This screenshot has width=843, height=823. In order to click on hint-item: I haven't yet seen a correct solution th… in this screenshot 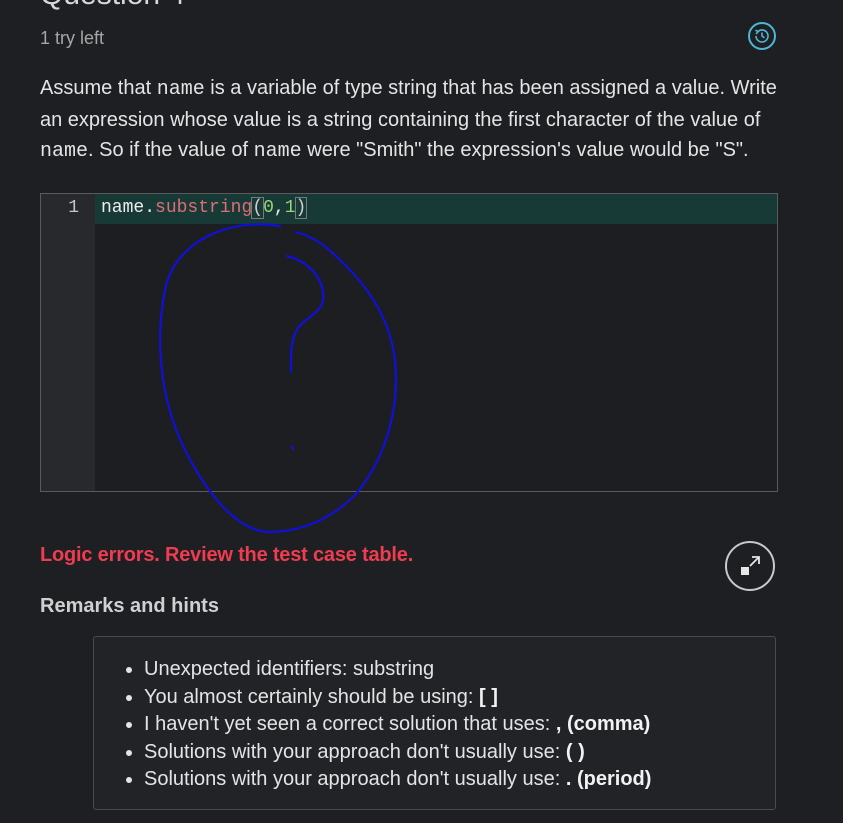, I will do `click(397, 725)`.